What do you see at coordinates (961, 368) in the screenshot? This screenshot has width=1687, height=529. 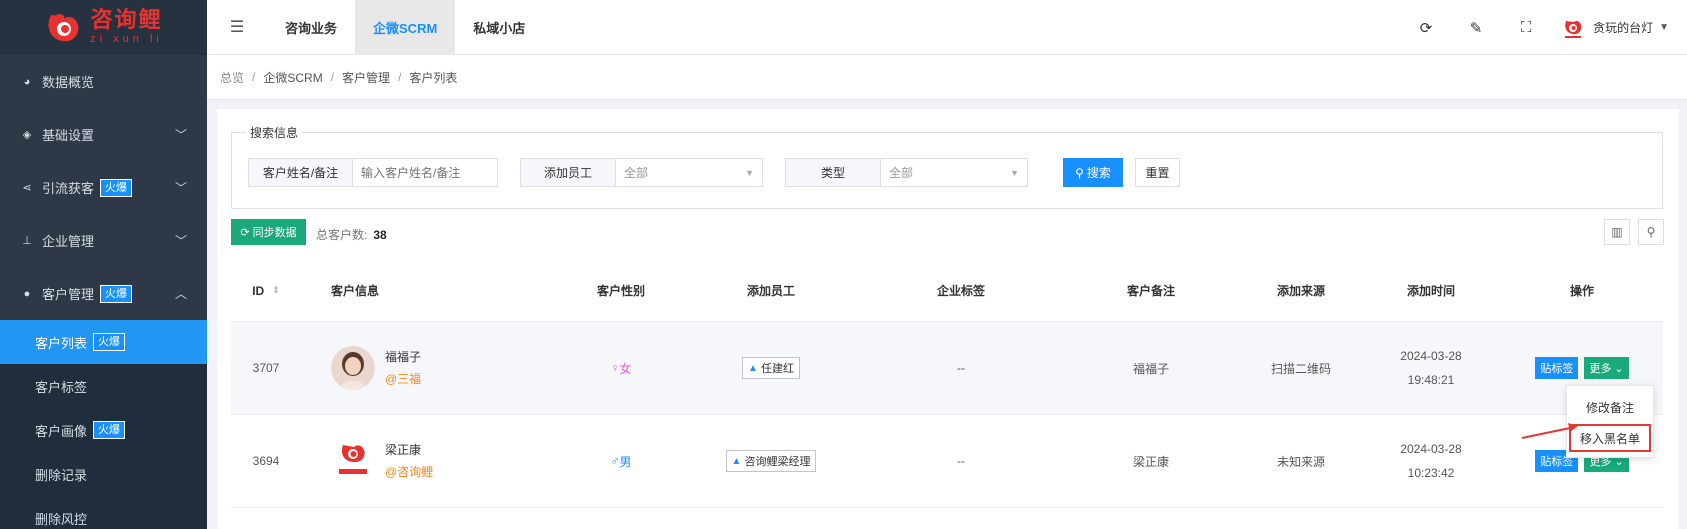 I see `cell-enterprise-tag: --` at bounding box center [961, 368].